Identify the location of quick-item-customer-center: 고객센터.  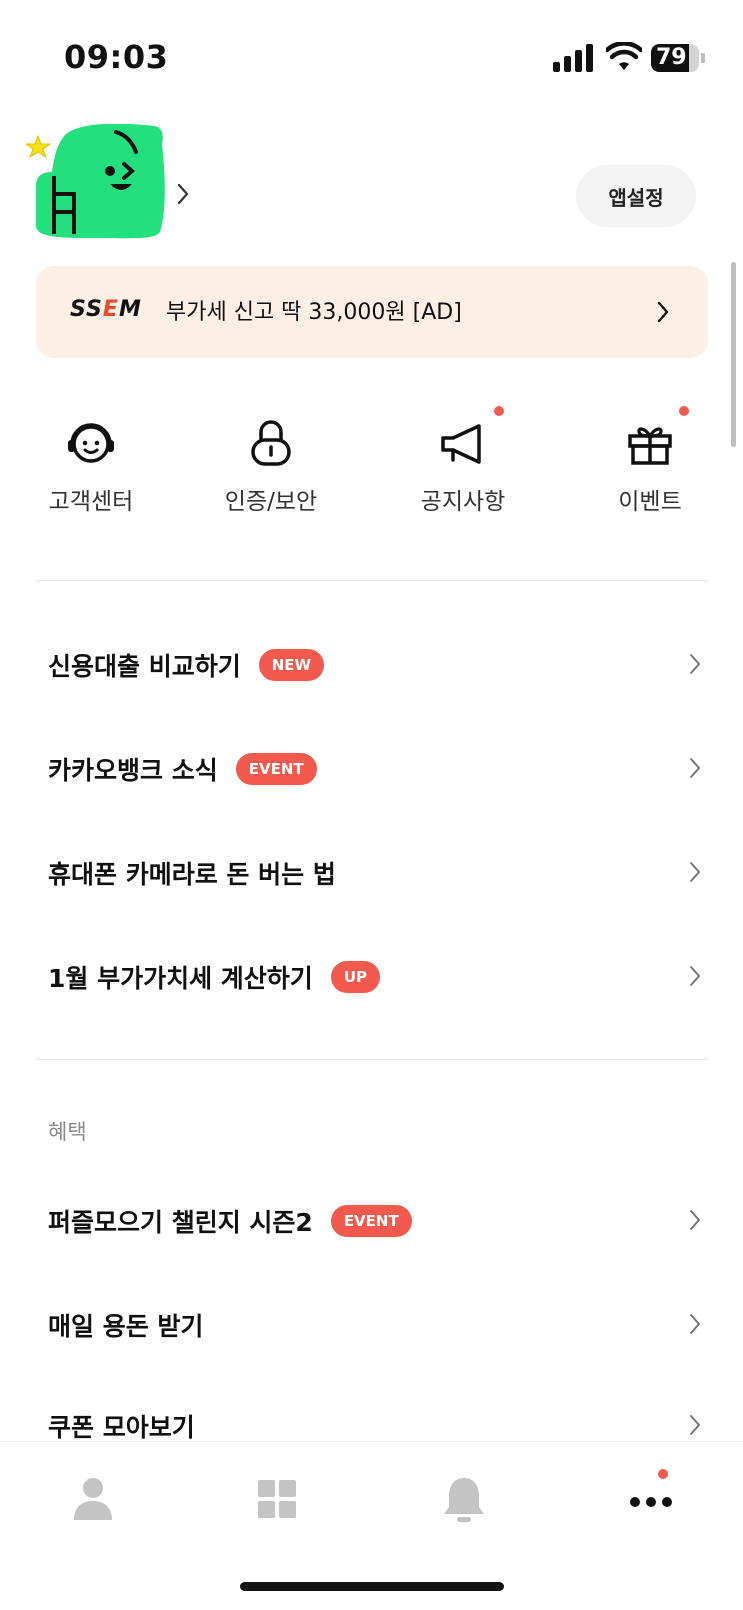
(91, 465).